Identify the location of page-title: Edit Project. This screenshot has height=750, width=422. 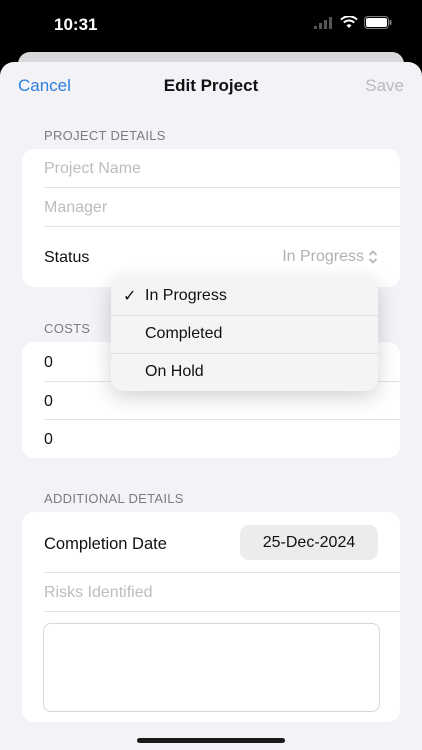
(211, 85).